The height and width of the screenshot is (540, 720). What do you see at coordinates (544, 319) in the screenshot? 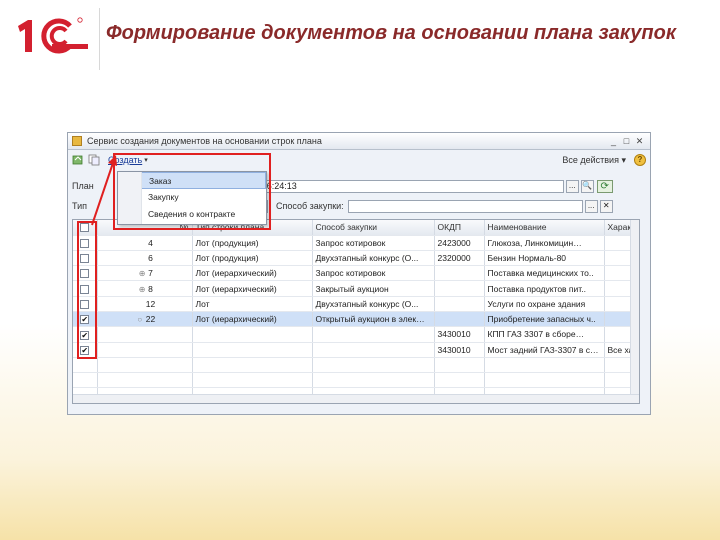
I see `row-name: Приобретение запасных ч..` at bounding box center [544, 319].